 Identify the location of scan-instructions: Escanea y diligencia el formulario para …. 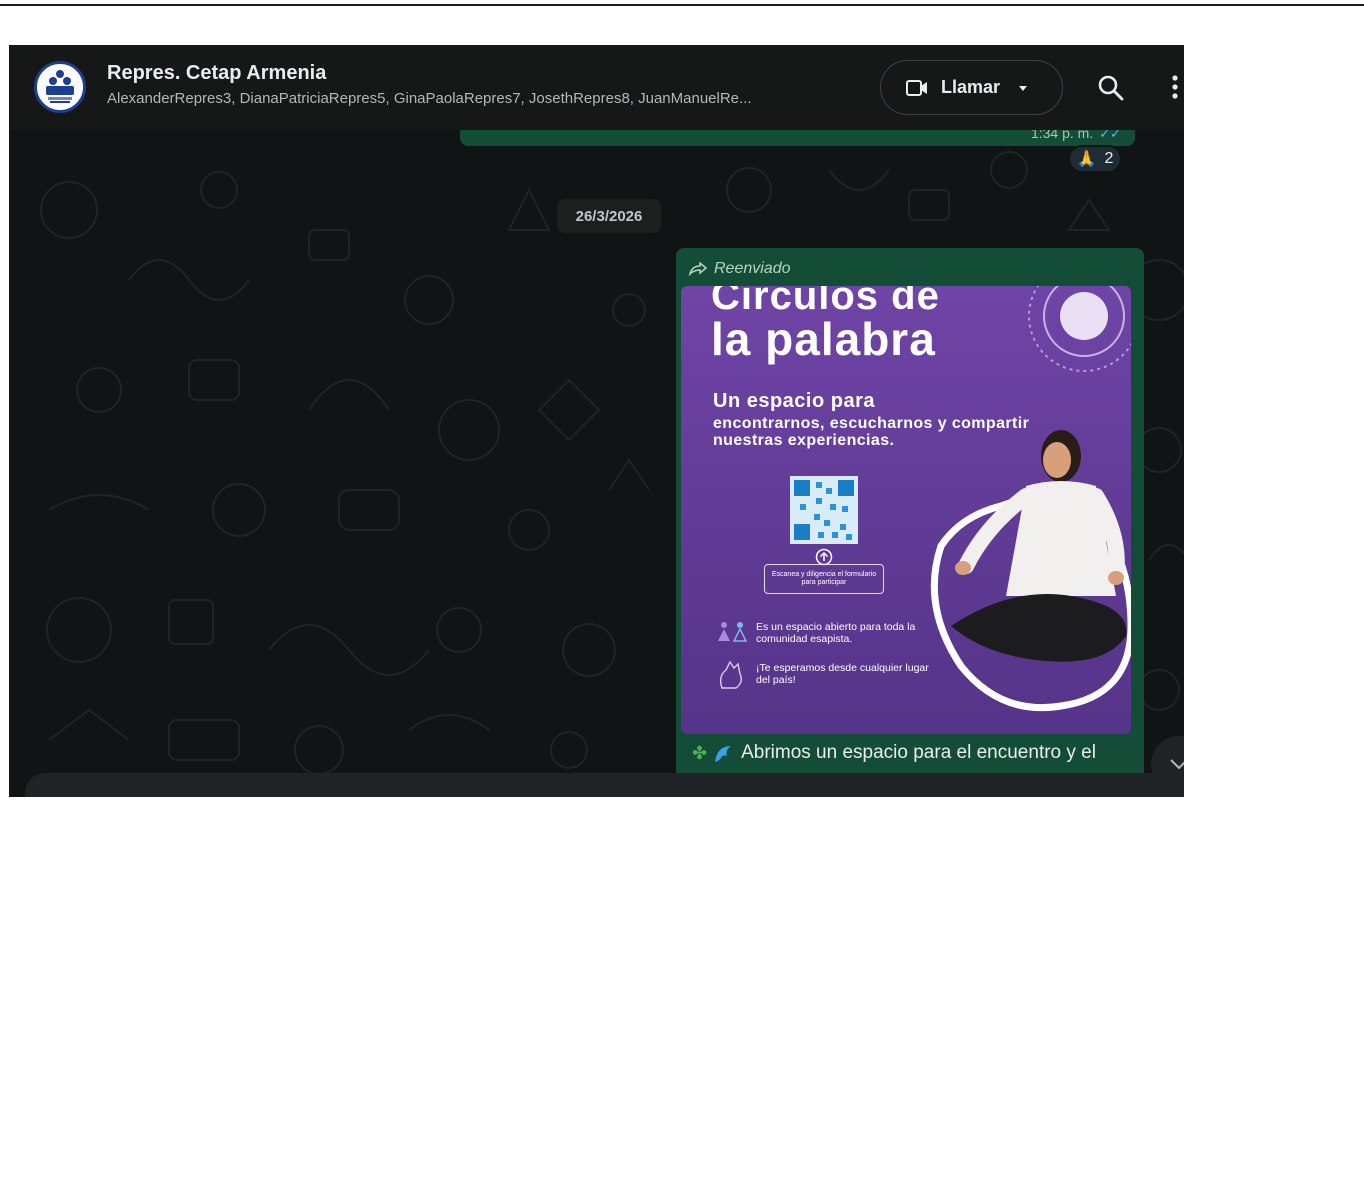
(824, 579).